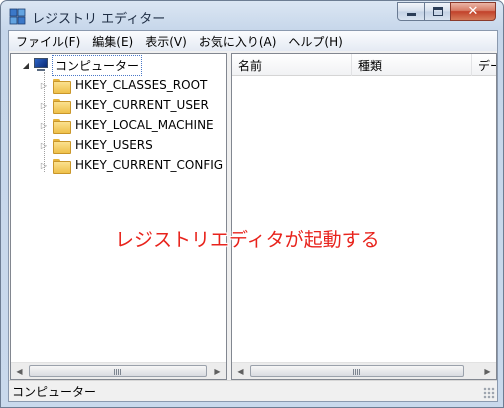 This screenshot has height=408, width=504. I want to click on tree-item-computer: ◢ コンピューター, so click(82, 65).